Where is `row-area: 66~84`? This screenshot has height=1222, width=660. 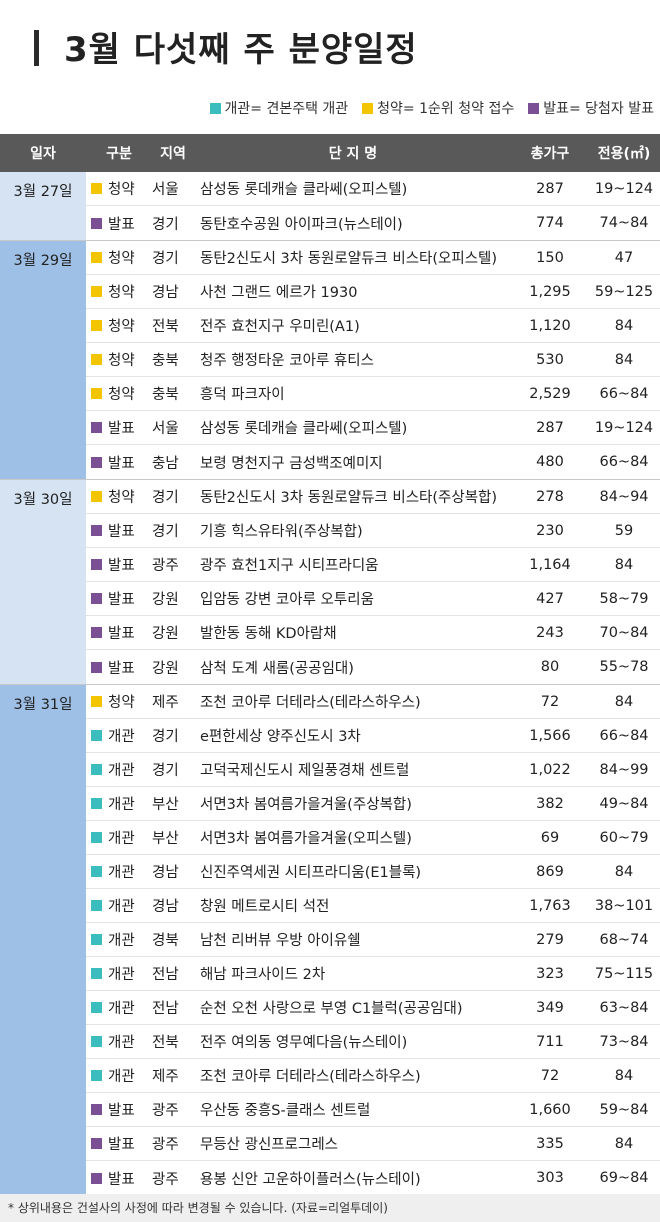
row-area: 66~84 is located at coordinates (624, 735).